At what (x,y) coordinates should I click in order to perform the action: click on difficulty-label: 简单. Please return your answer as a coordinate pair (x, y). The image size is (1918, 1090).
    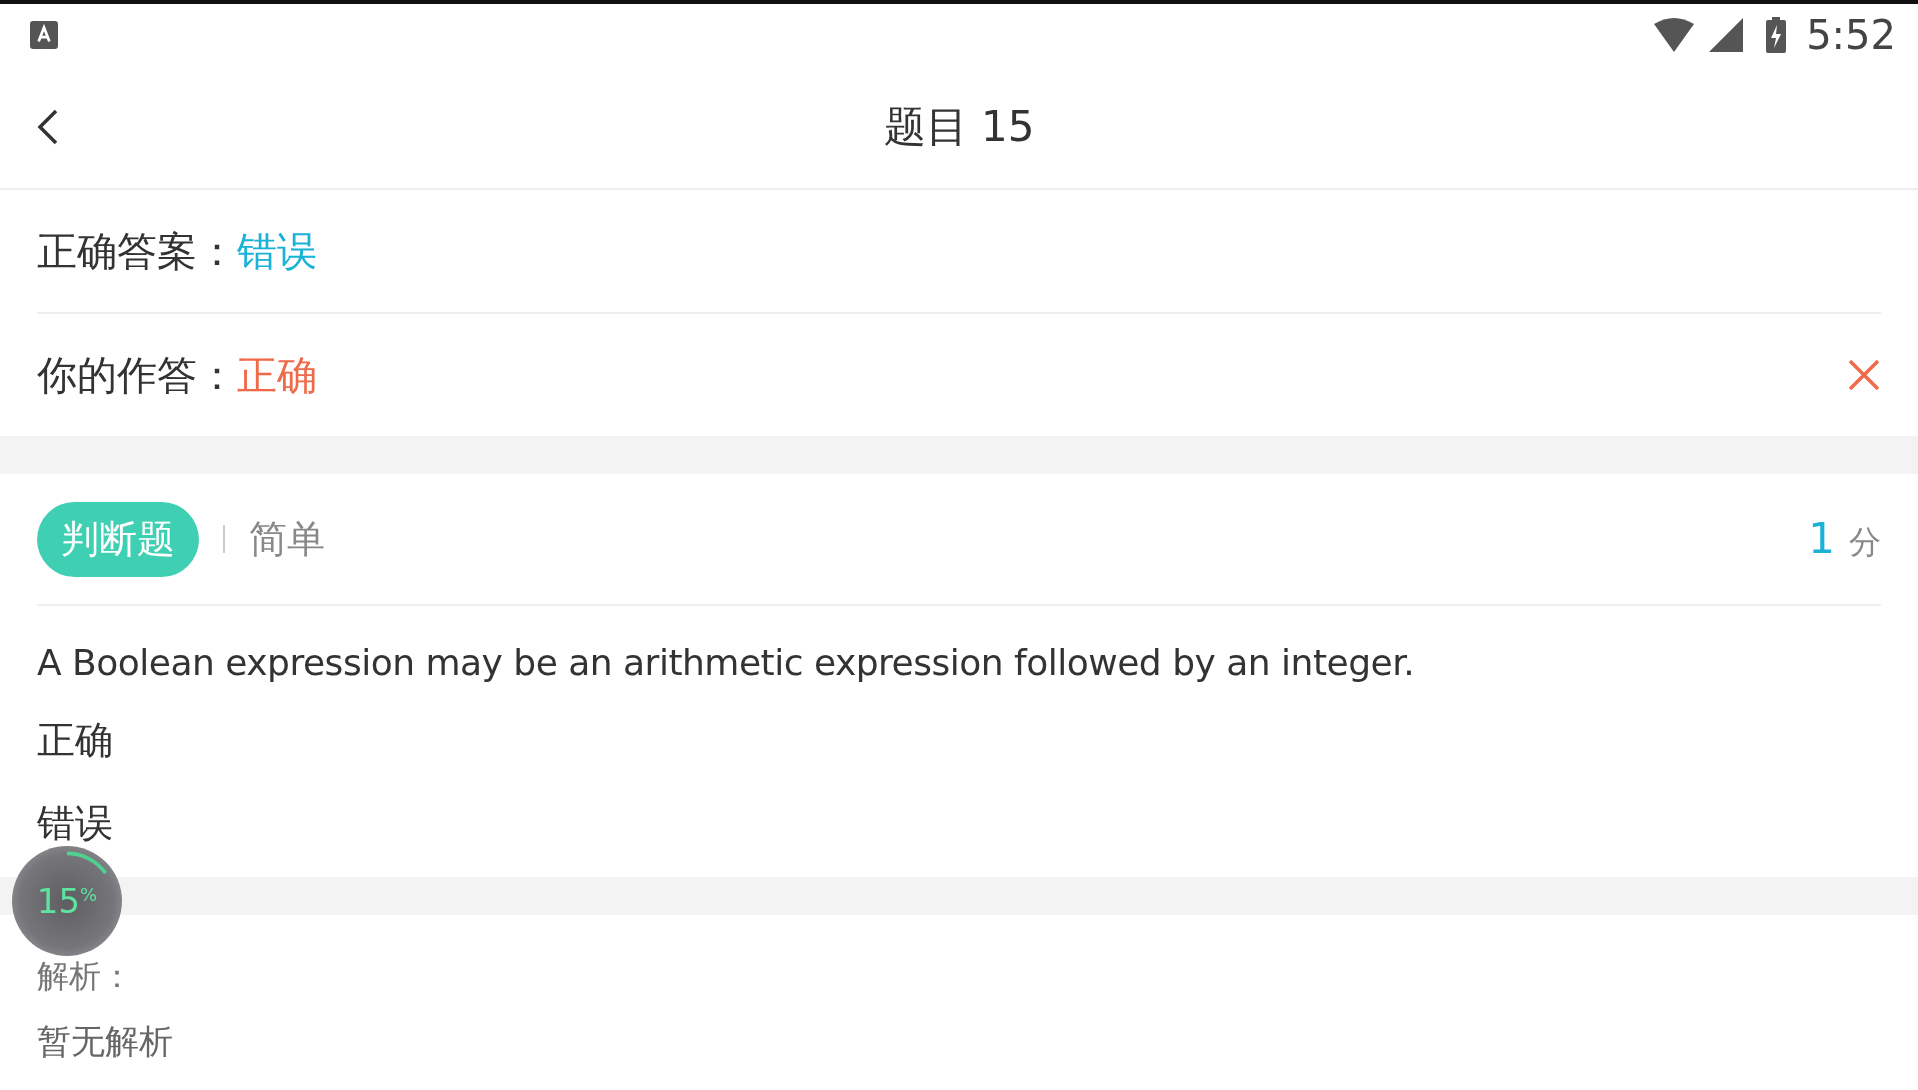
    Looking at the image, I should click on (287, 539).